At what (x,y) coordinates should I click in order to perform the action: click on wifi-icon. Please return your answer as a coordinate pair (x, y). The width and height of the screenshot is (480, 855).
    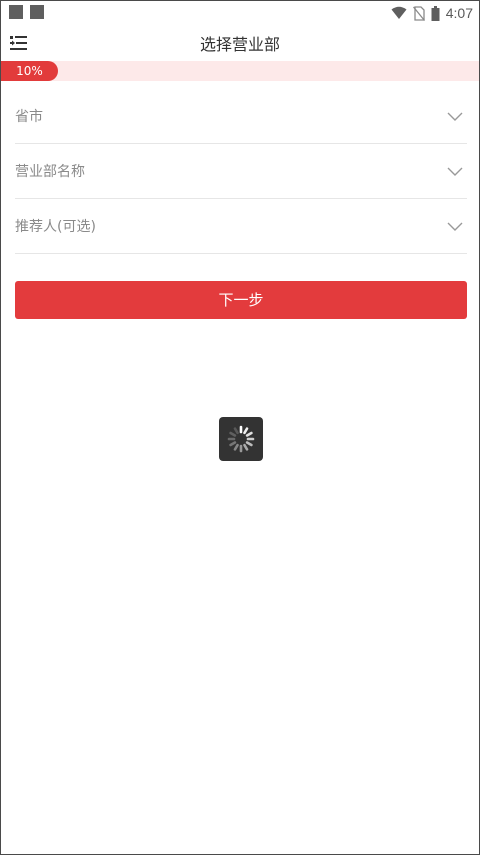
    Looking at the image, I should click on (399, 12).